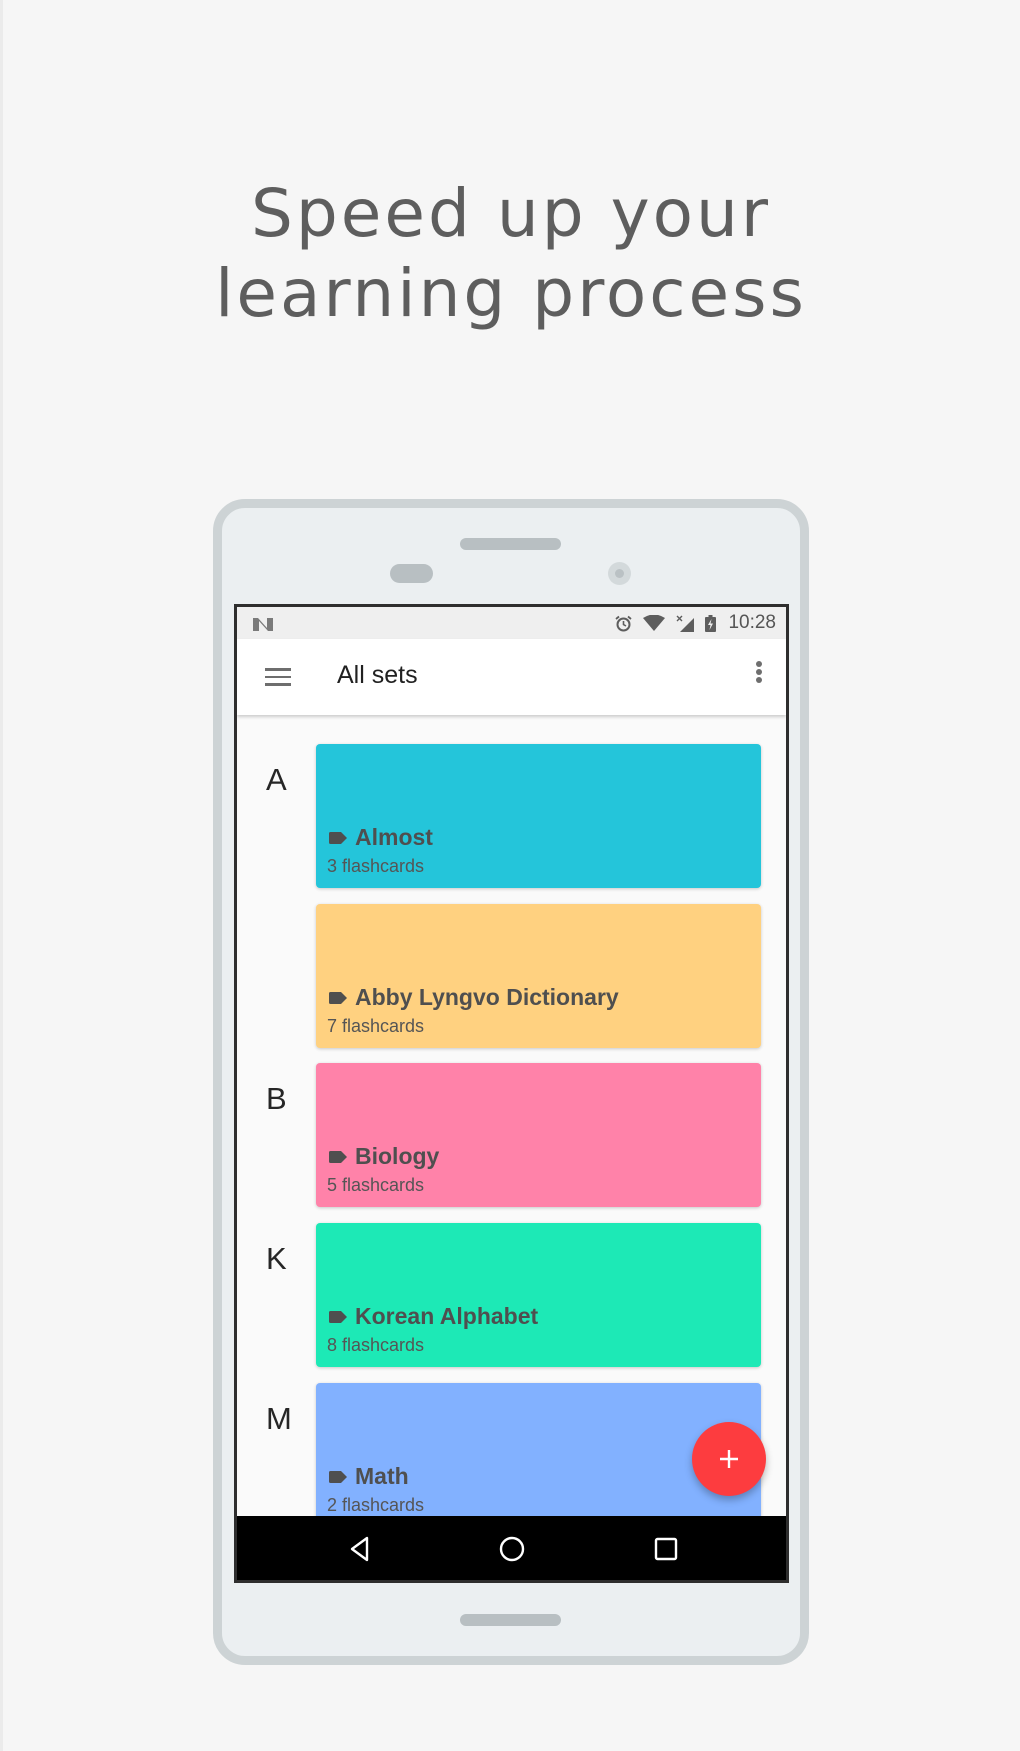  What do you see at coordinates (538, 976) in the screenshot?
I see `set-card: Abby Lyngvo Dictionary 7 flashcards` at bounding box center [538, 976].